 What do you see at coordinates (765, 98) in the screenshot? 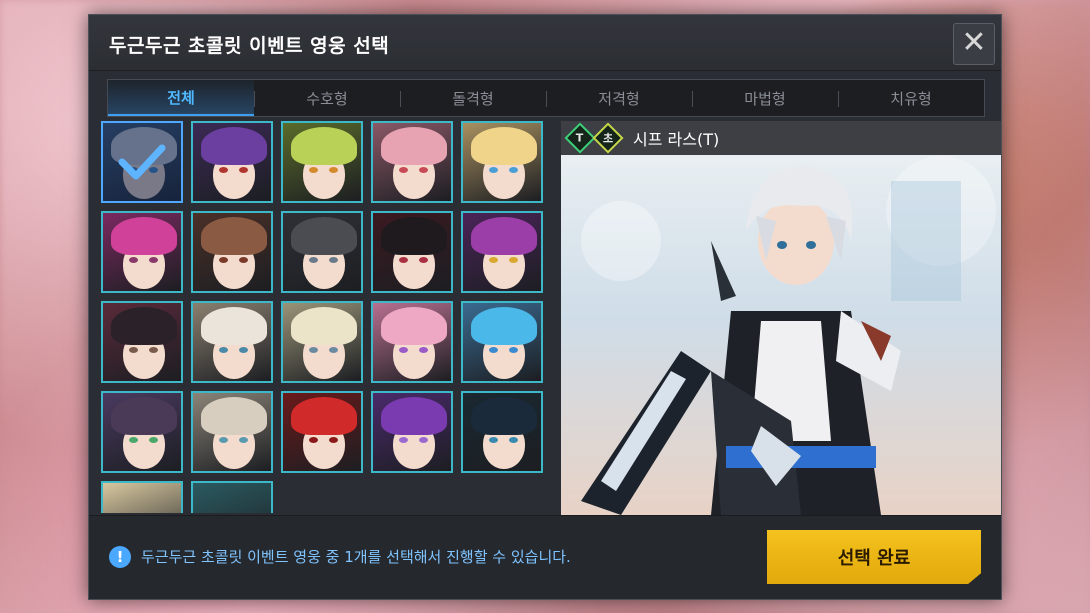
I see `tab-magic: 마법형` at bounding box center [765, 98].